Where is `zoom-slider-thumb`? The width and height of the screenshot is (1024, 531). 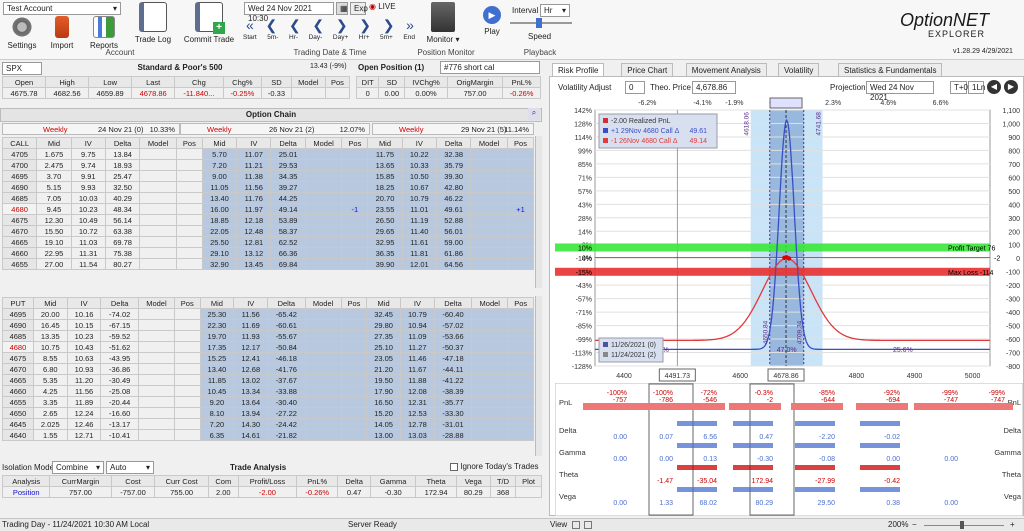
zoom-slider-thumb is located at coordinates (962, 525).